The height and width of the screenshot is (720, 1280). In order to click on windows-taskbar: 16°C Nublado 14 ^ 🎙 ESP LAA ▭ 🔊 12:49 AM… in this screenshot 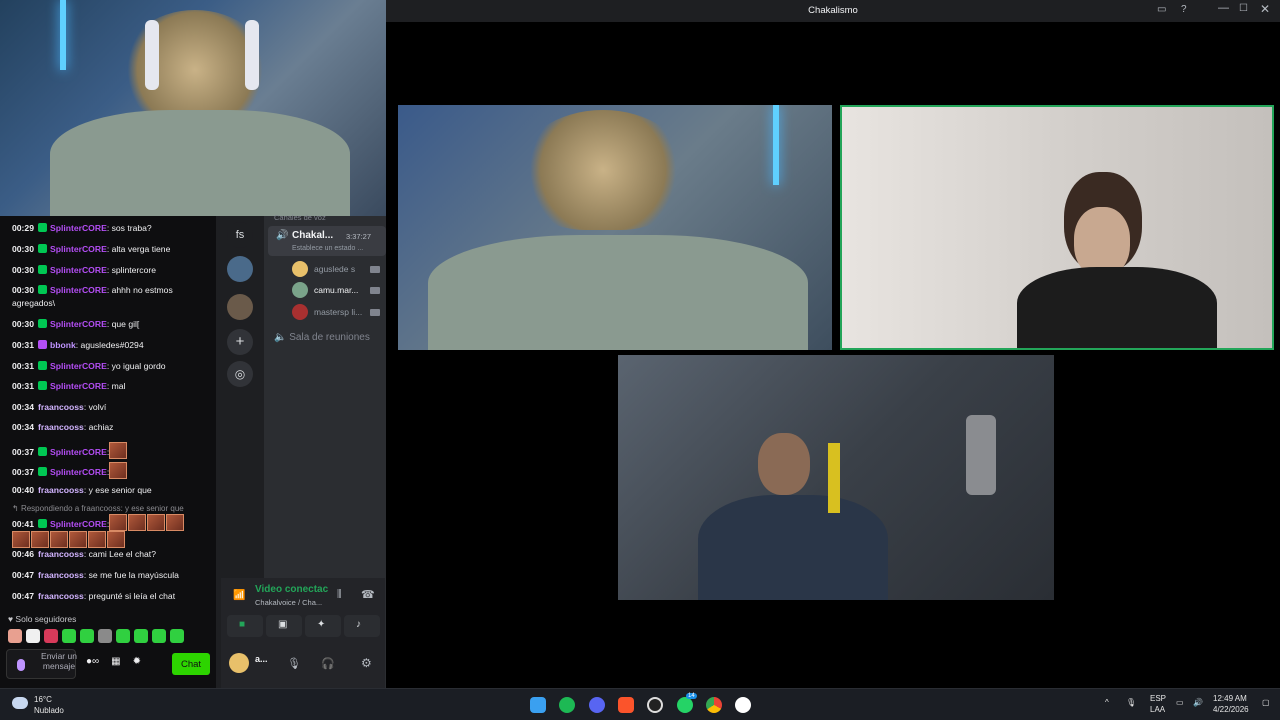, I will do `click(640, 704)`.